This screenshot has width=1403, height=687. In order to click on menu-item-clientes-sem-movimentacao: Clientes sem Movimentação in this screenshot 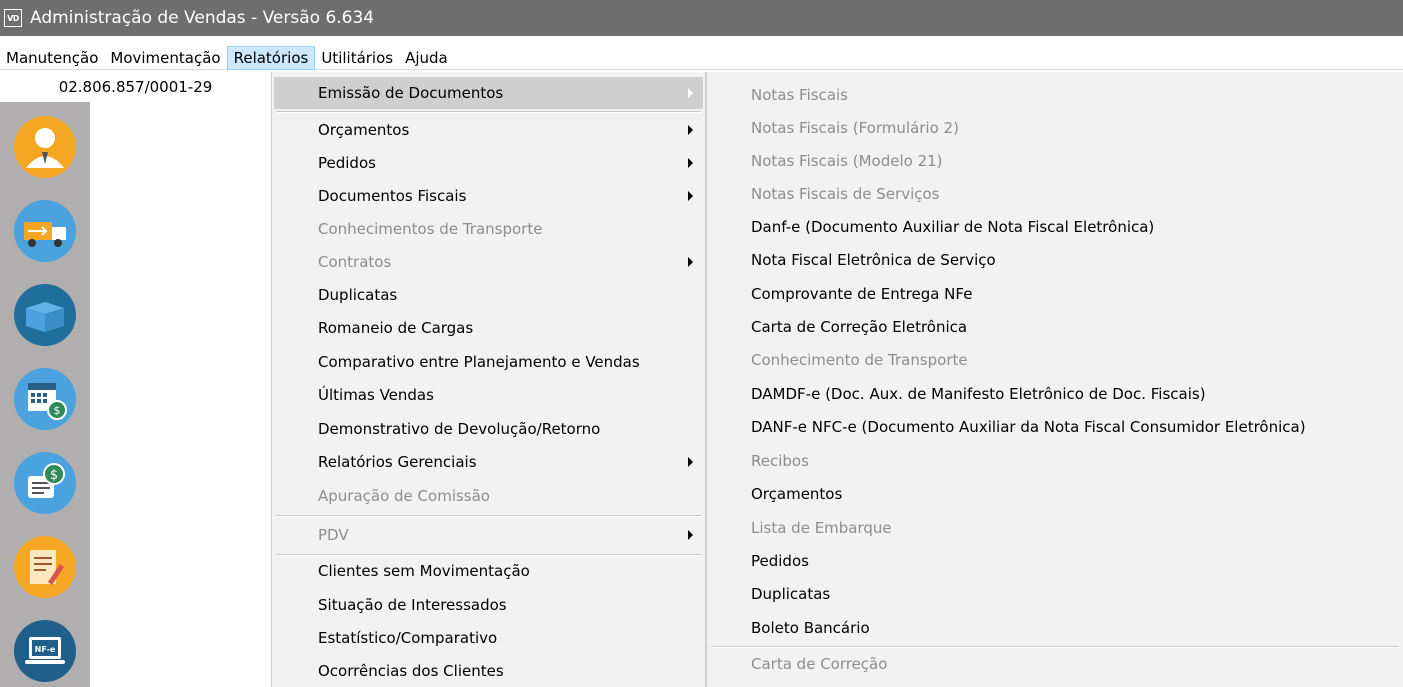, I will do `click(488, 571)`.